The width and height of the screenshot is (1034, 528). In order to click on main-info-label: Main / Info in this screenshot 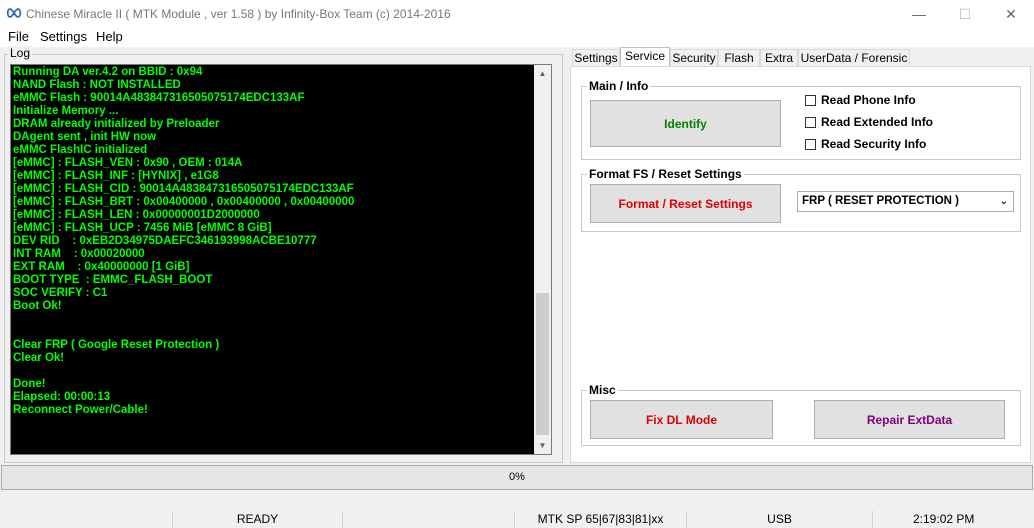, I will do `click(619, 86)`.